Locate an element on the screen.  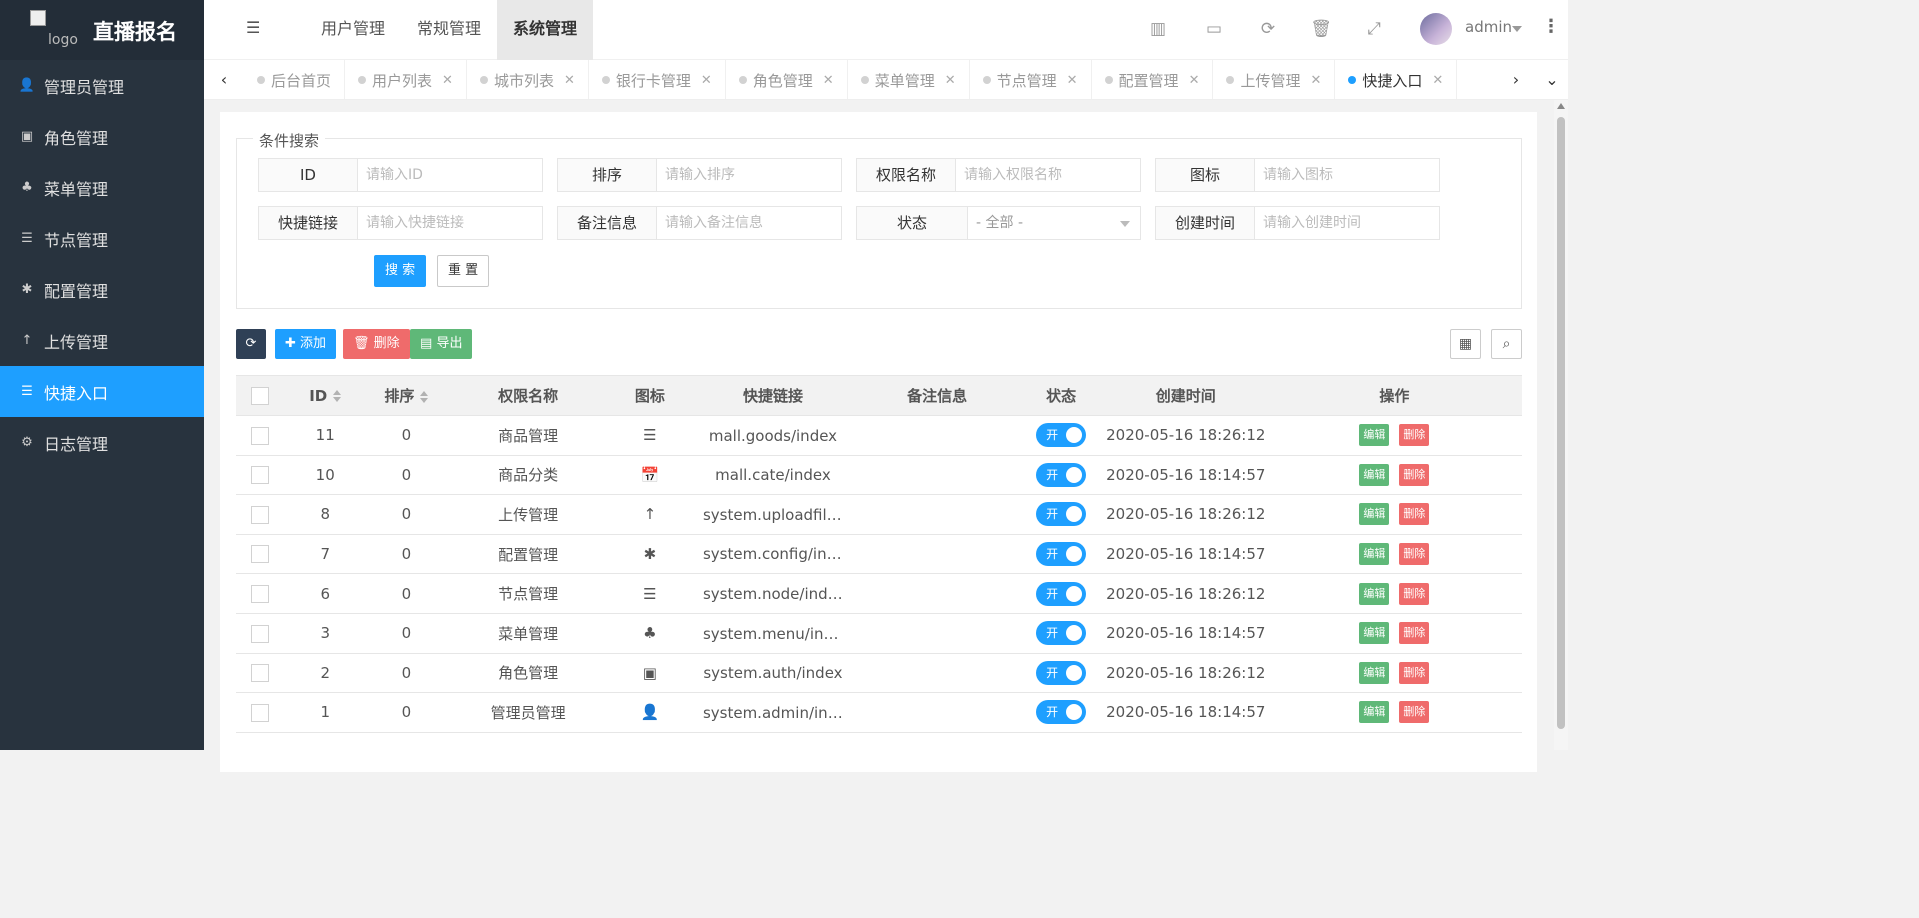
sidebar-item: ♣ 菜单管理 is located at coordinates (102, 187).